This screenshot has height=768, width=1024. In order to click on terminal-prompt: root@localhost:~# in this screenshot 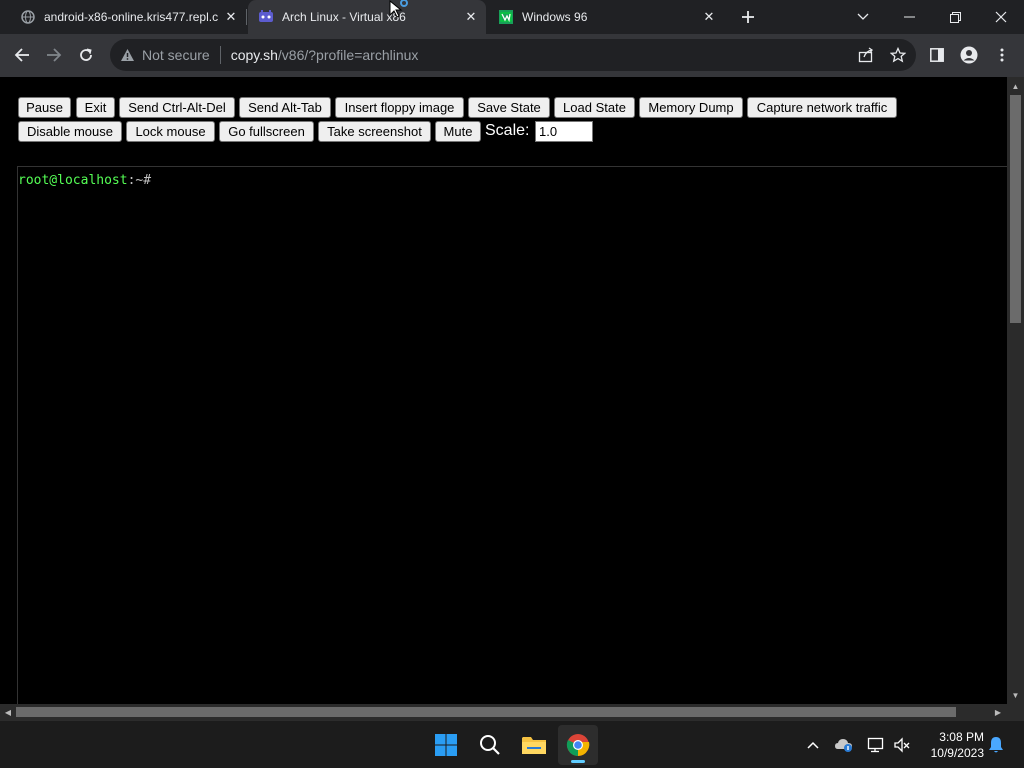, I will do `click(84, 180)`.